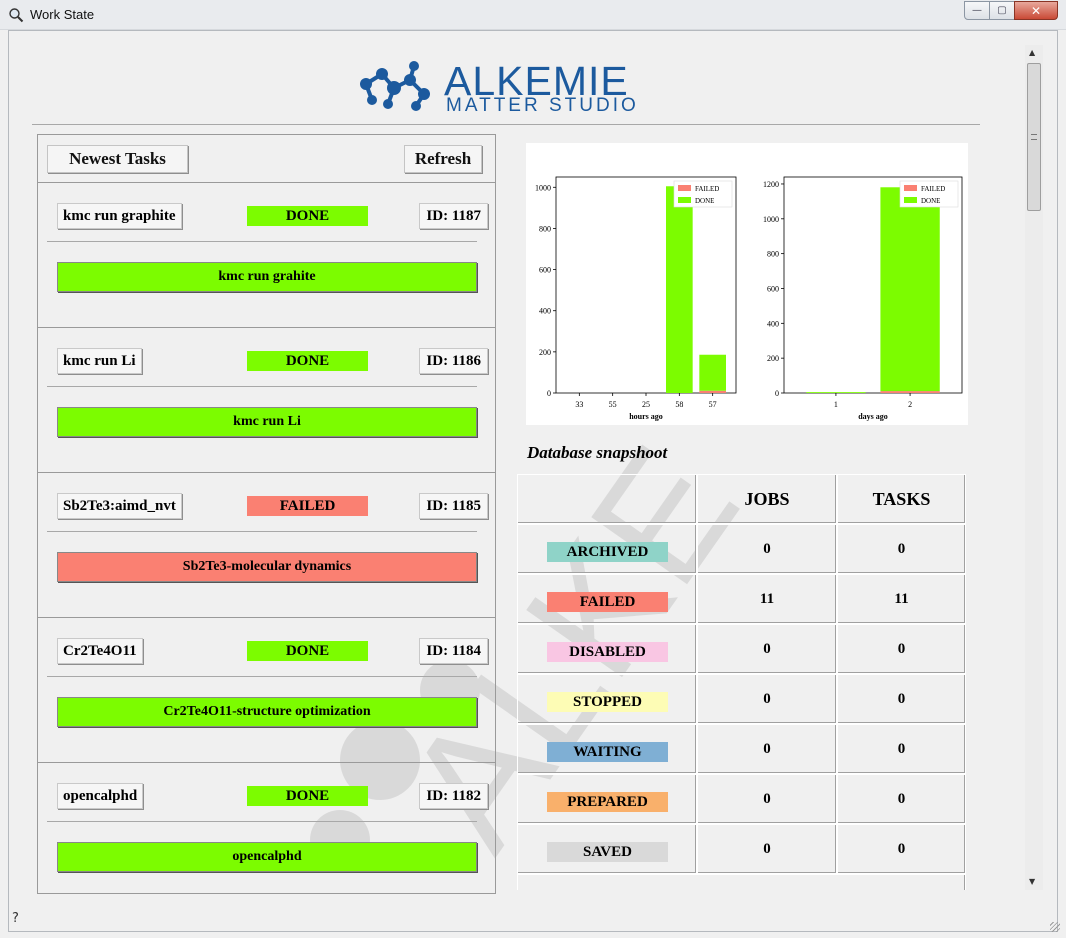 The width and height of the screenshot is (1066, 938). What do you see at coordinates (607, 649) in the screenshot?
I see `state-cell: DISABLED` at bounding box center [607, 649].